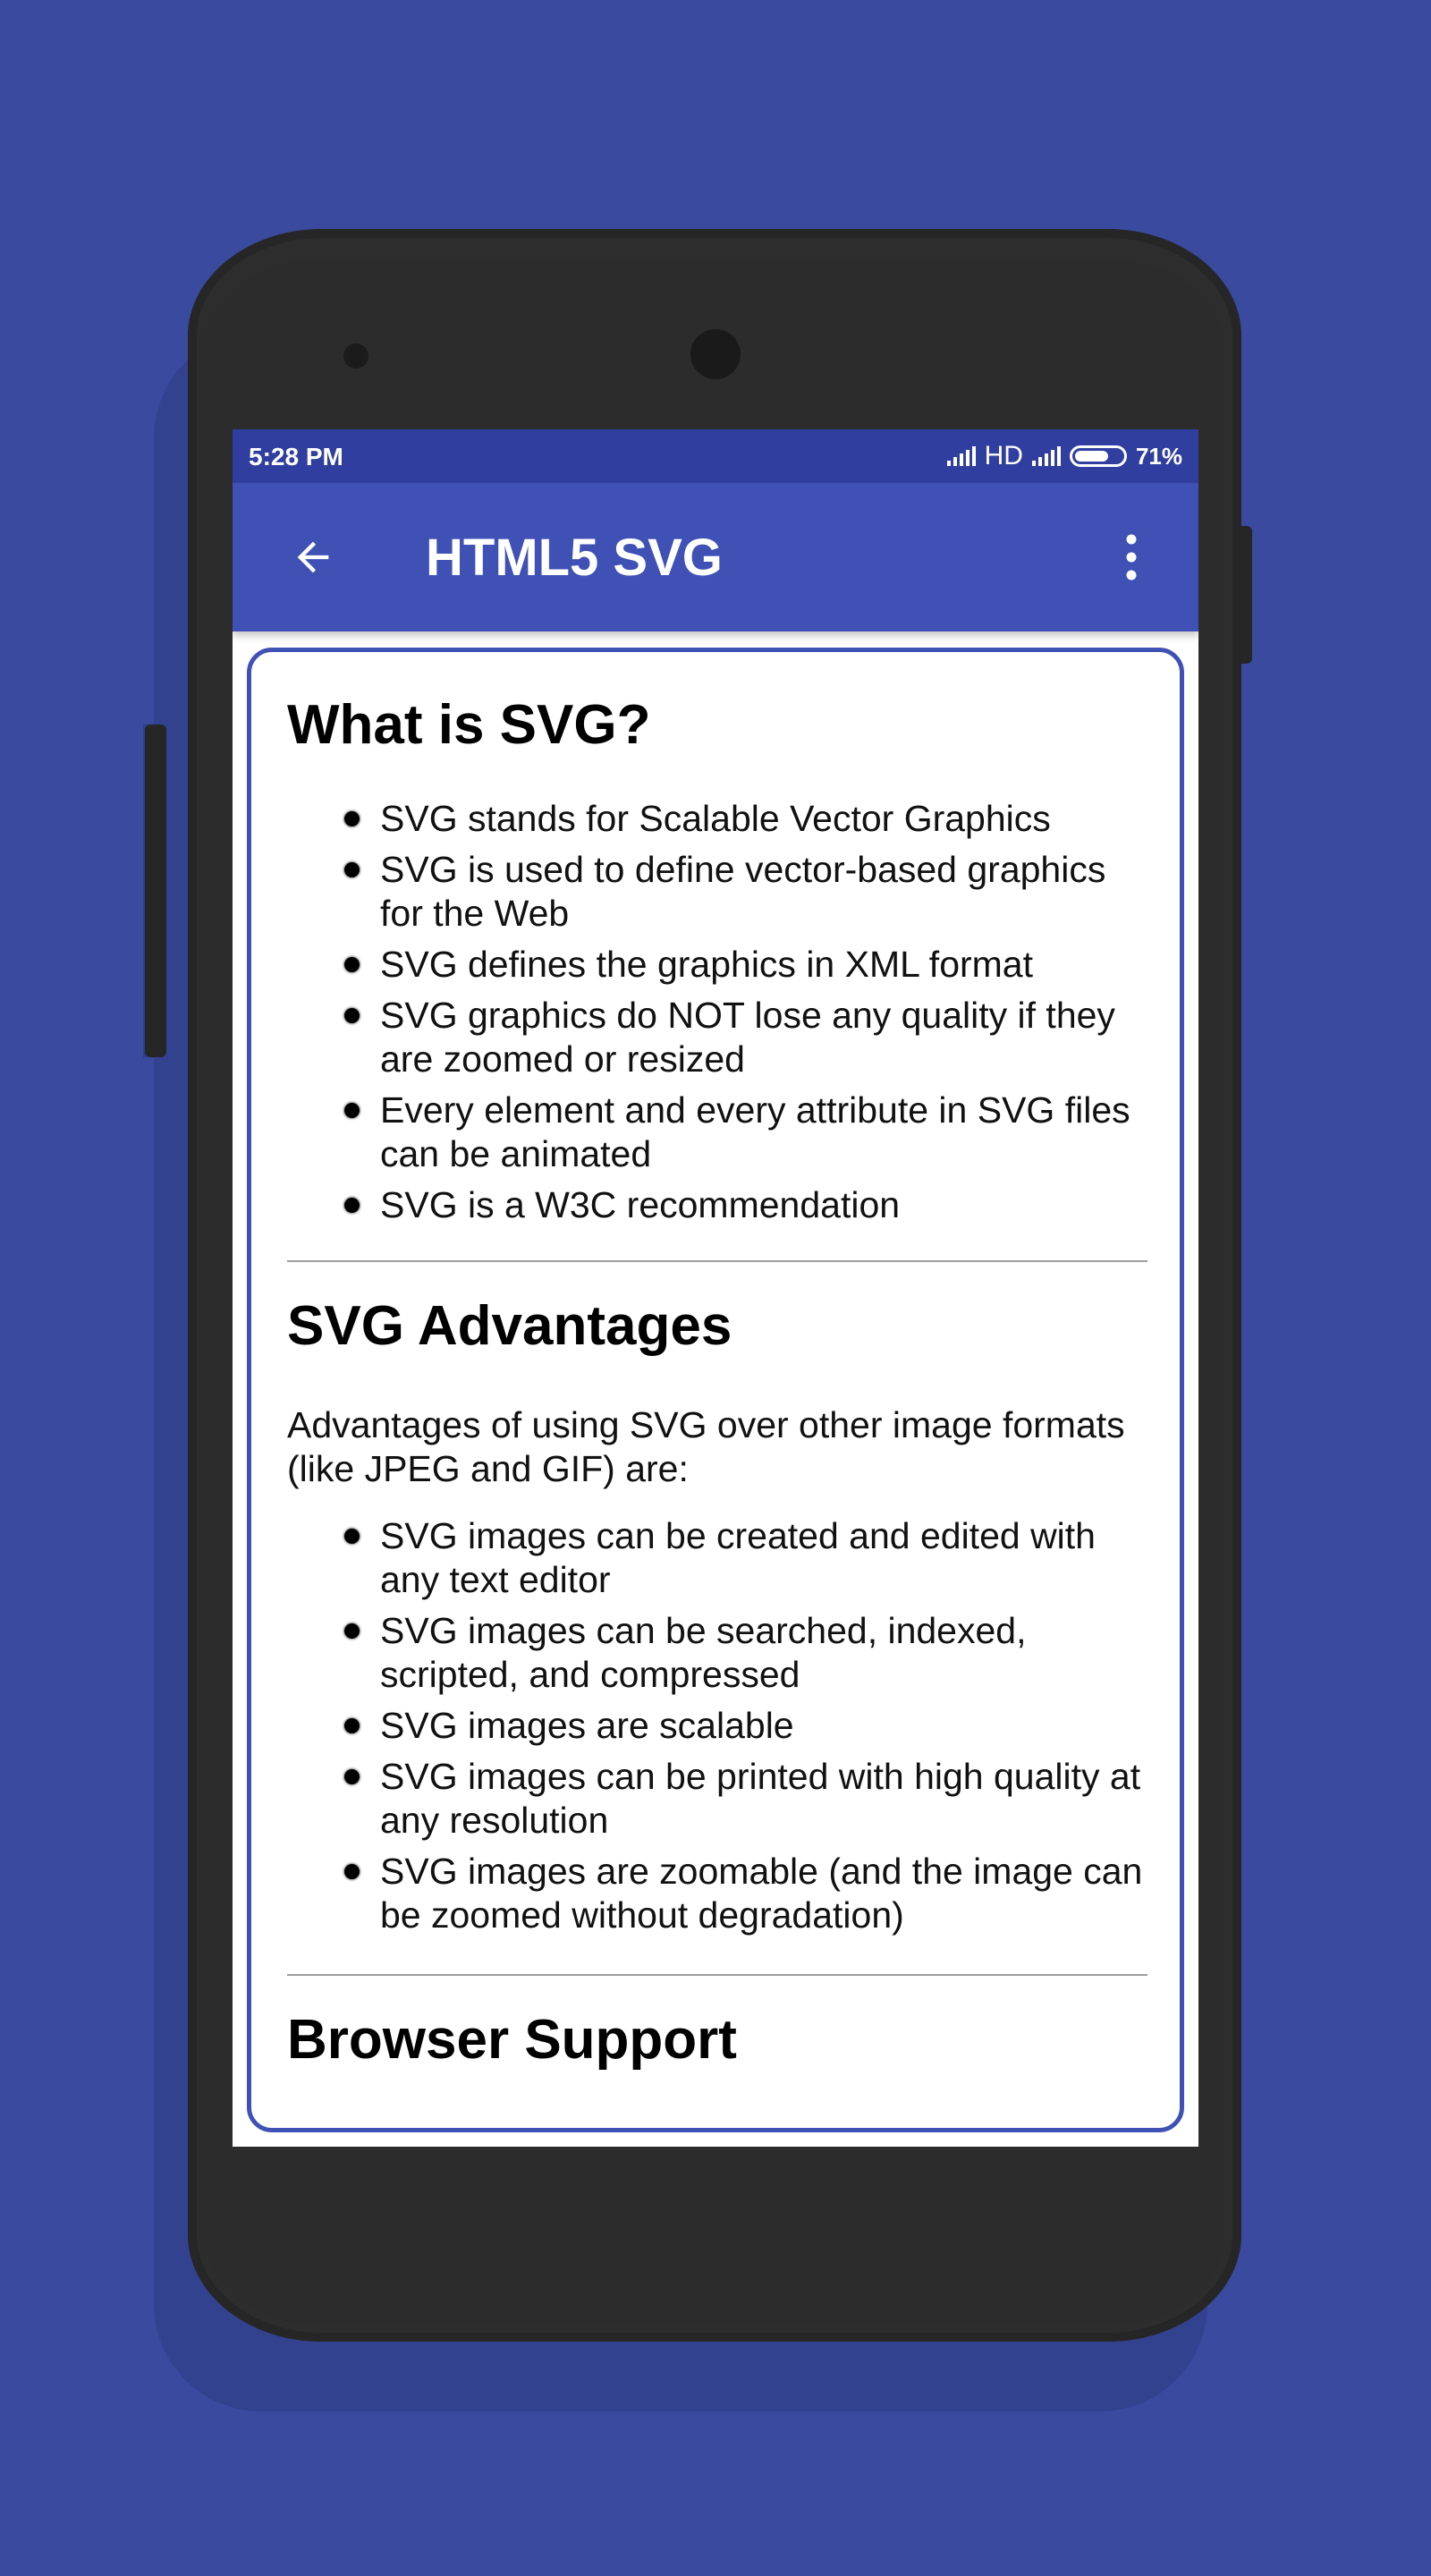 The height and width of the screenshot is (2576, 1431). What do you see at coordinates (574, 558) in the screenshot?
I see `page-title: HTML5 SVG` at bounding box center [574, 558].